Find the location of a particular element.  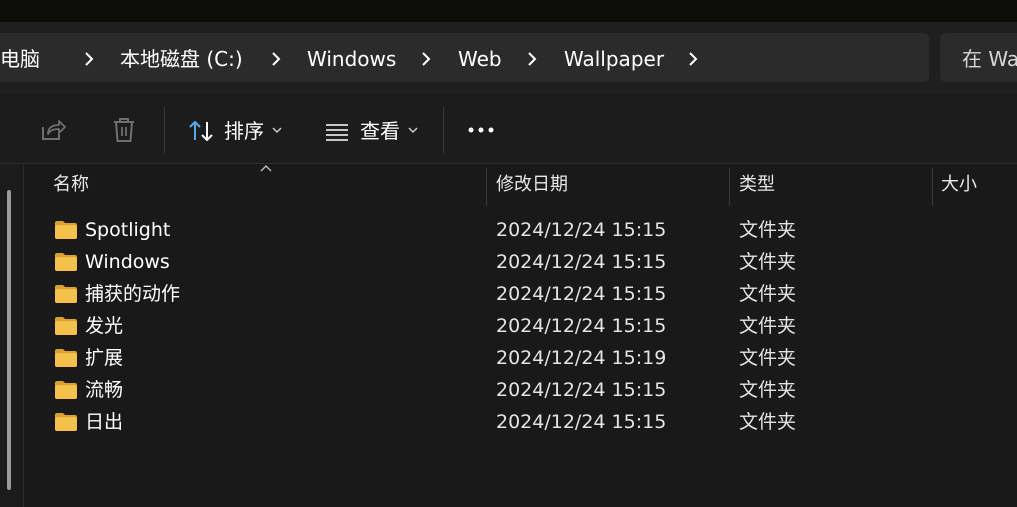

command-bar: 排序 查看 is located at coordinates (508, 129).